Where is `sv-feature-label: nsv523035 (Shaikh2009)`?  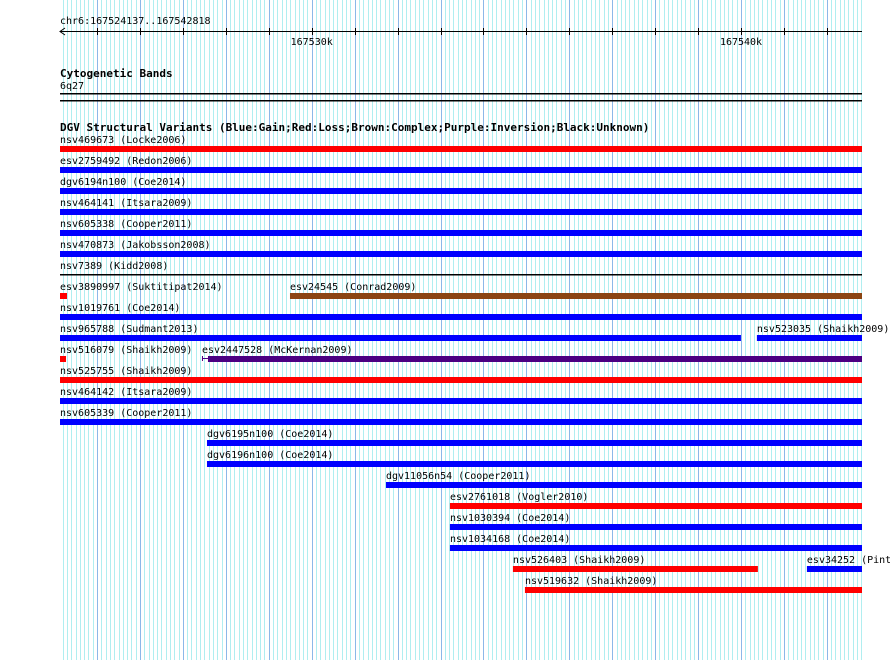
sv-feature-label: nsv523035 (Shaikh2009) is located at coordinates (823, 329).